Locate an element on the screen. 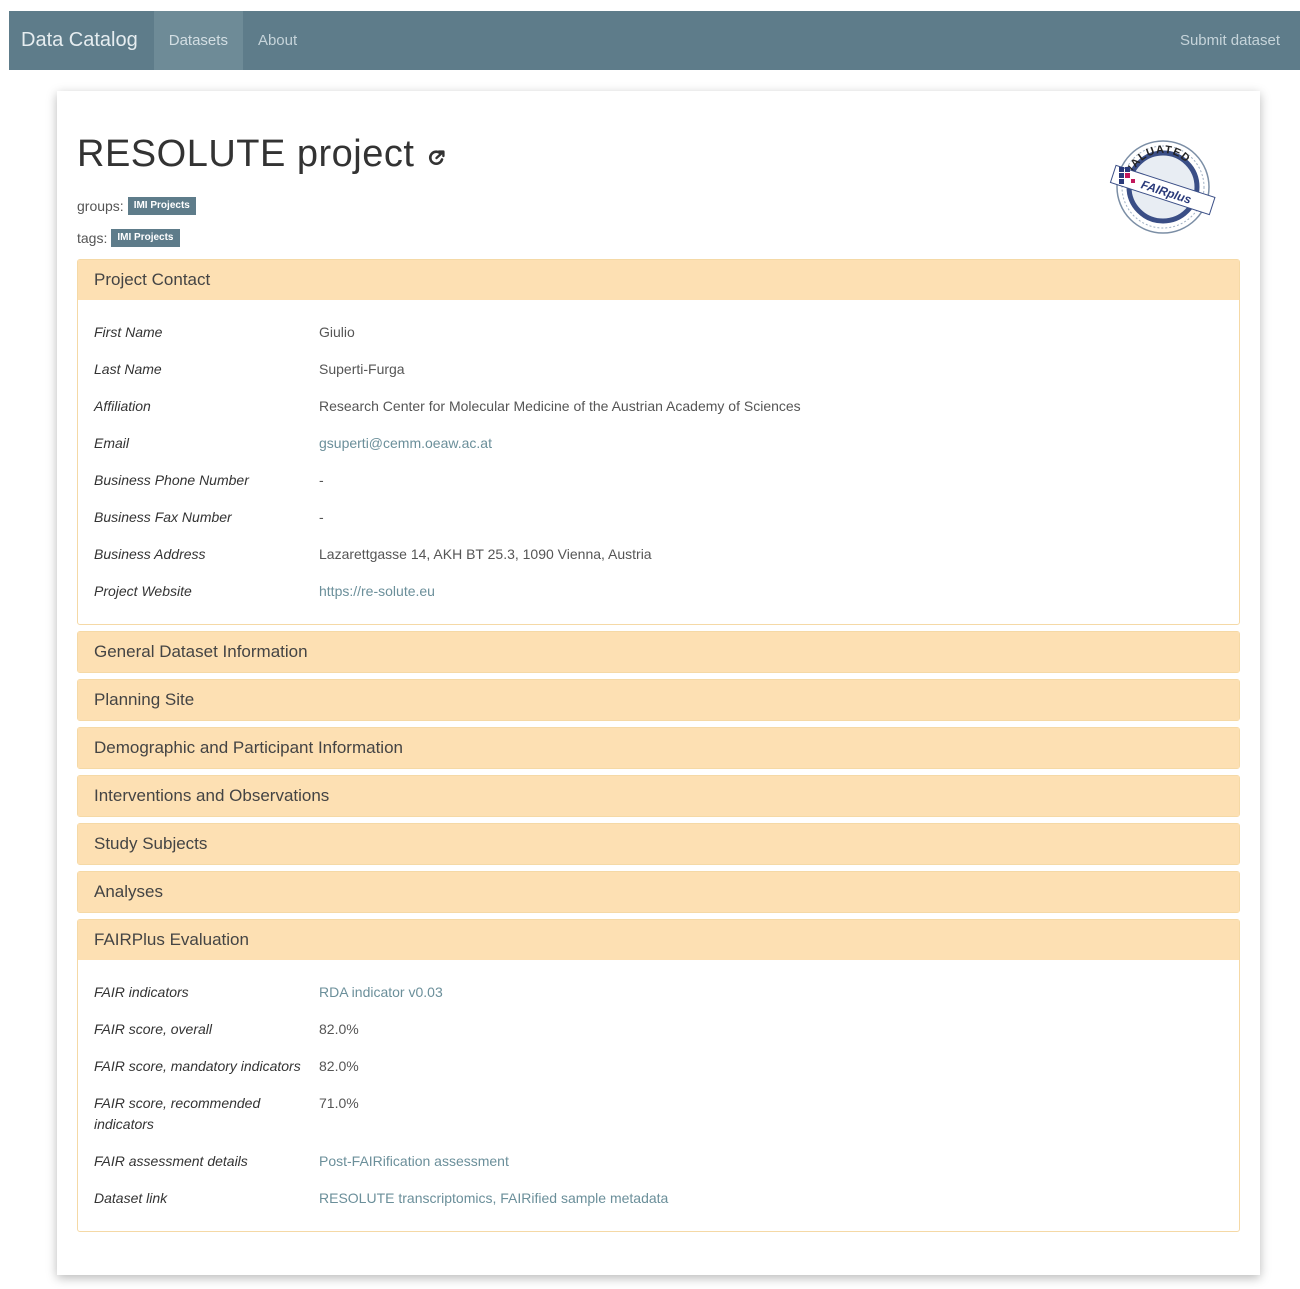 The image size is (1300, 1289). contact-row-email: Email gsuperti@cemm.oeaw.ac.at is located at coordinates (658, 449).